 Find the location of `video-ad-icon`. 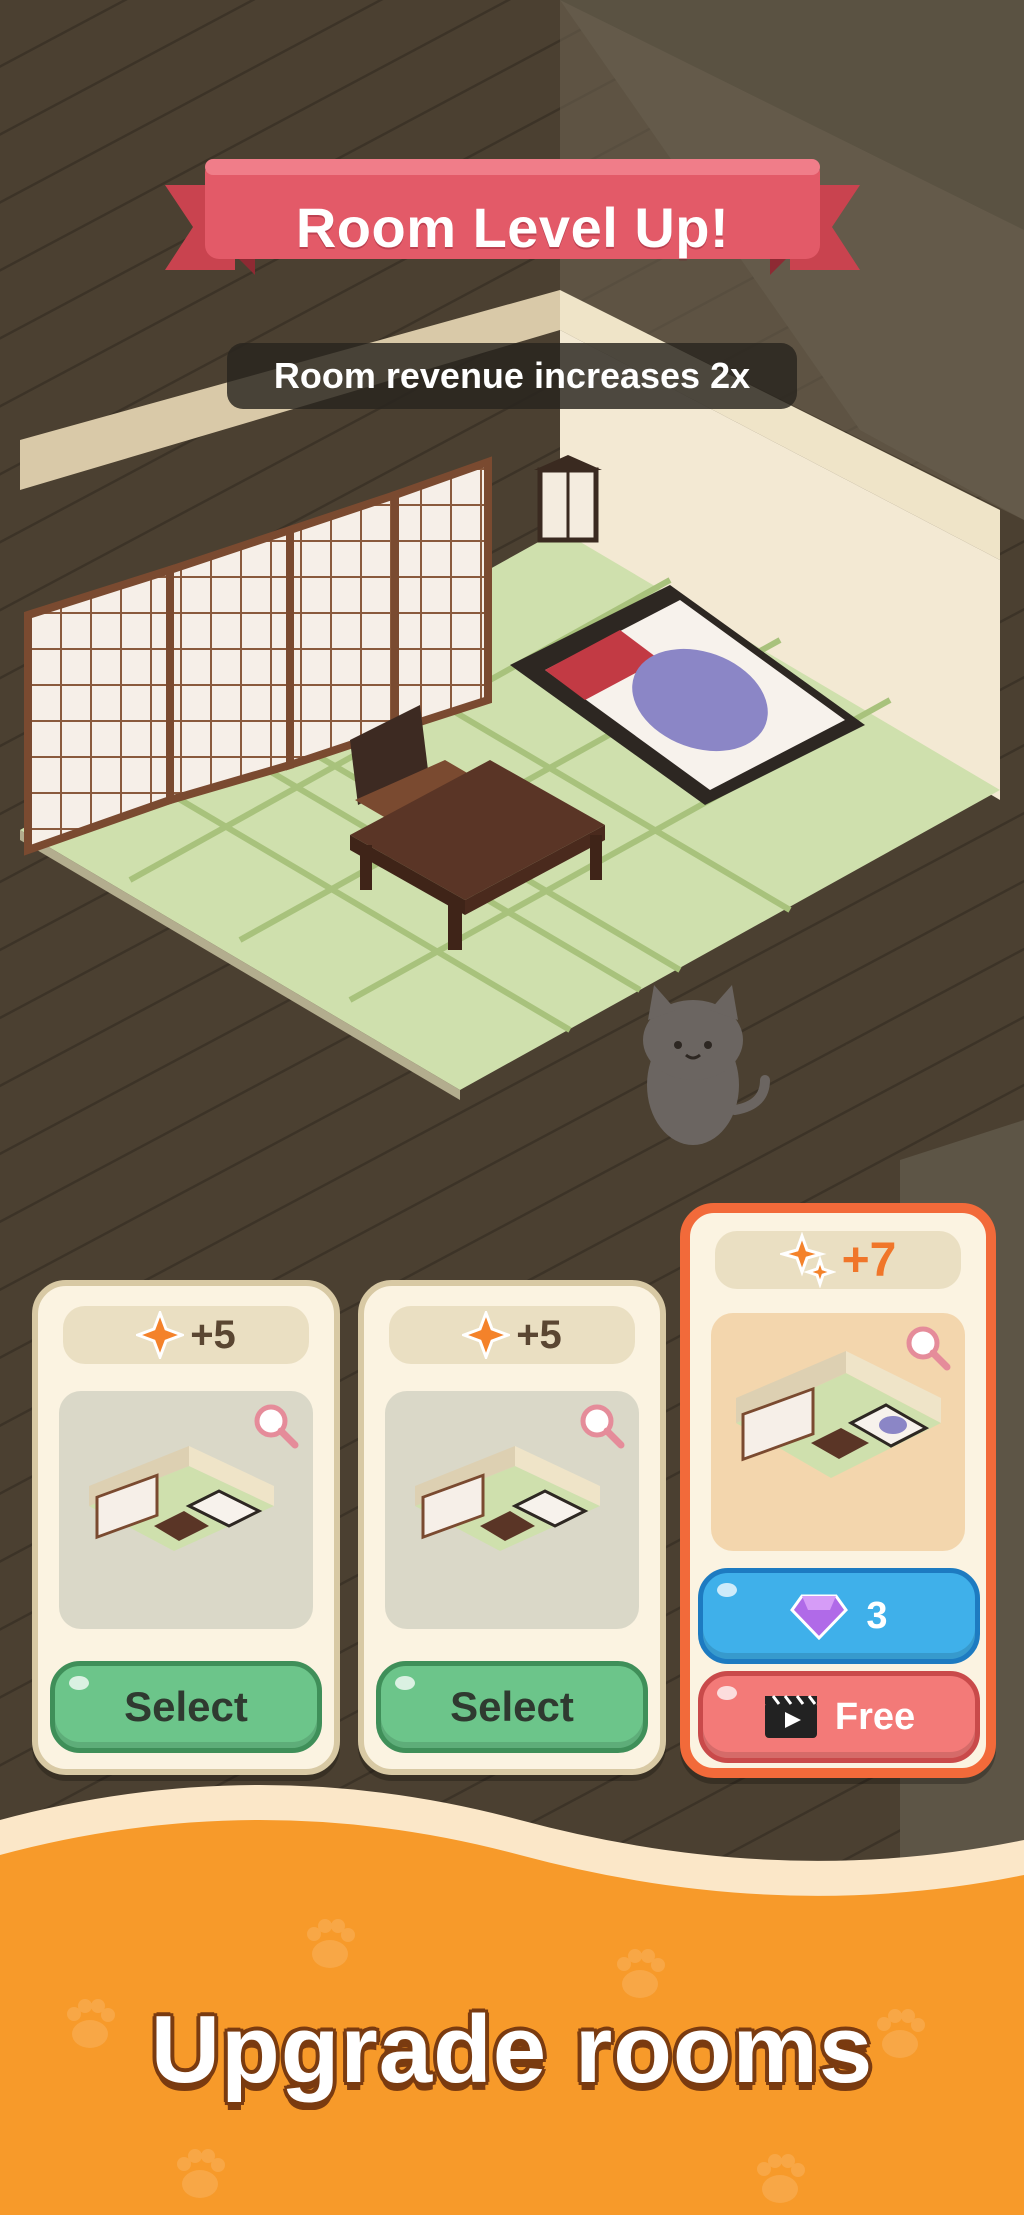

video-ad-icon is located at coordinates (790, 1716).